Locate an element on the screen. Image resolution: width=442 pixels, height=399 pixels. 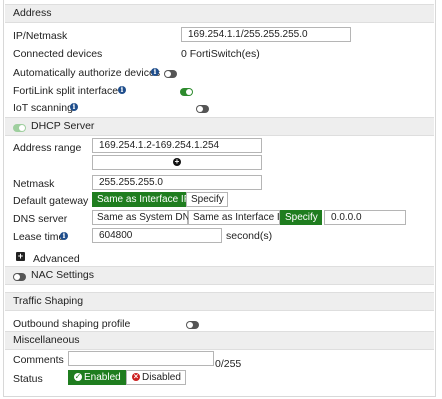
disabled-label: Disabled is located at coordinates (161, 377).